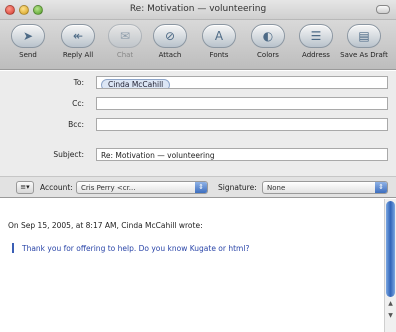  I want to click on window-title: Re: Motivation — volunteering, so click(198, 9).